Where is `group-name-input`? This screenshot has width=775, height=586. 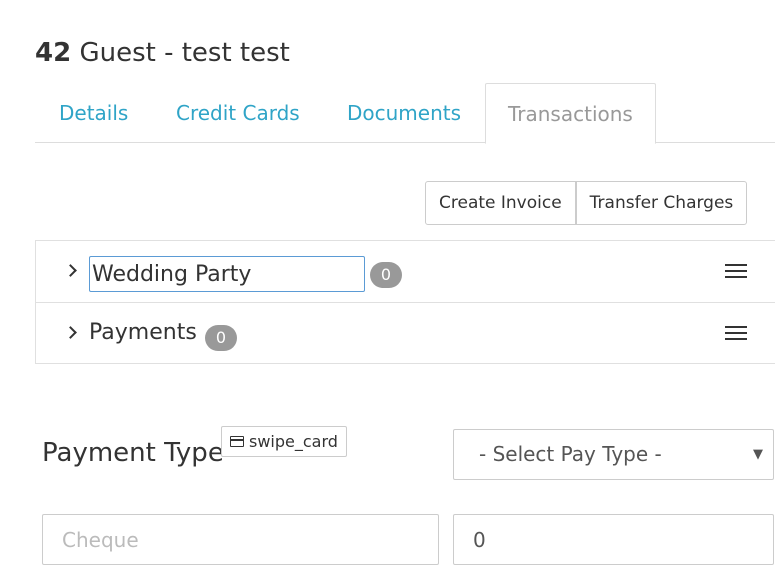 group-name-input is located at coordinates (227, 274).